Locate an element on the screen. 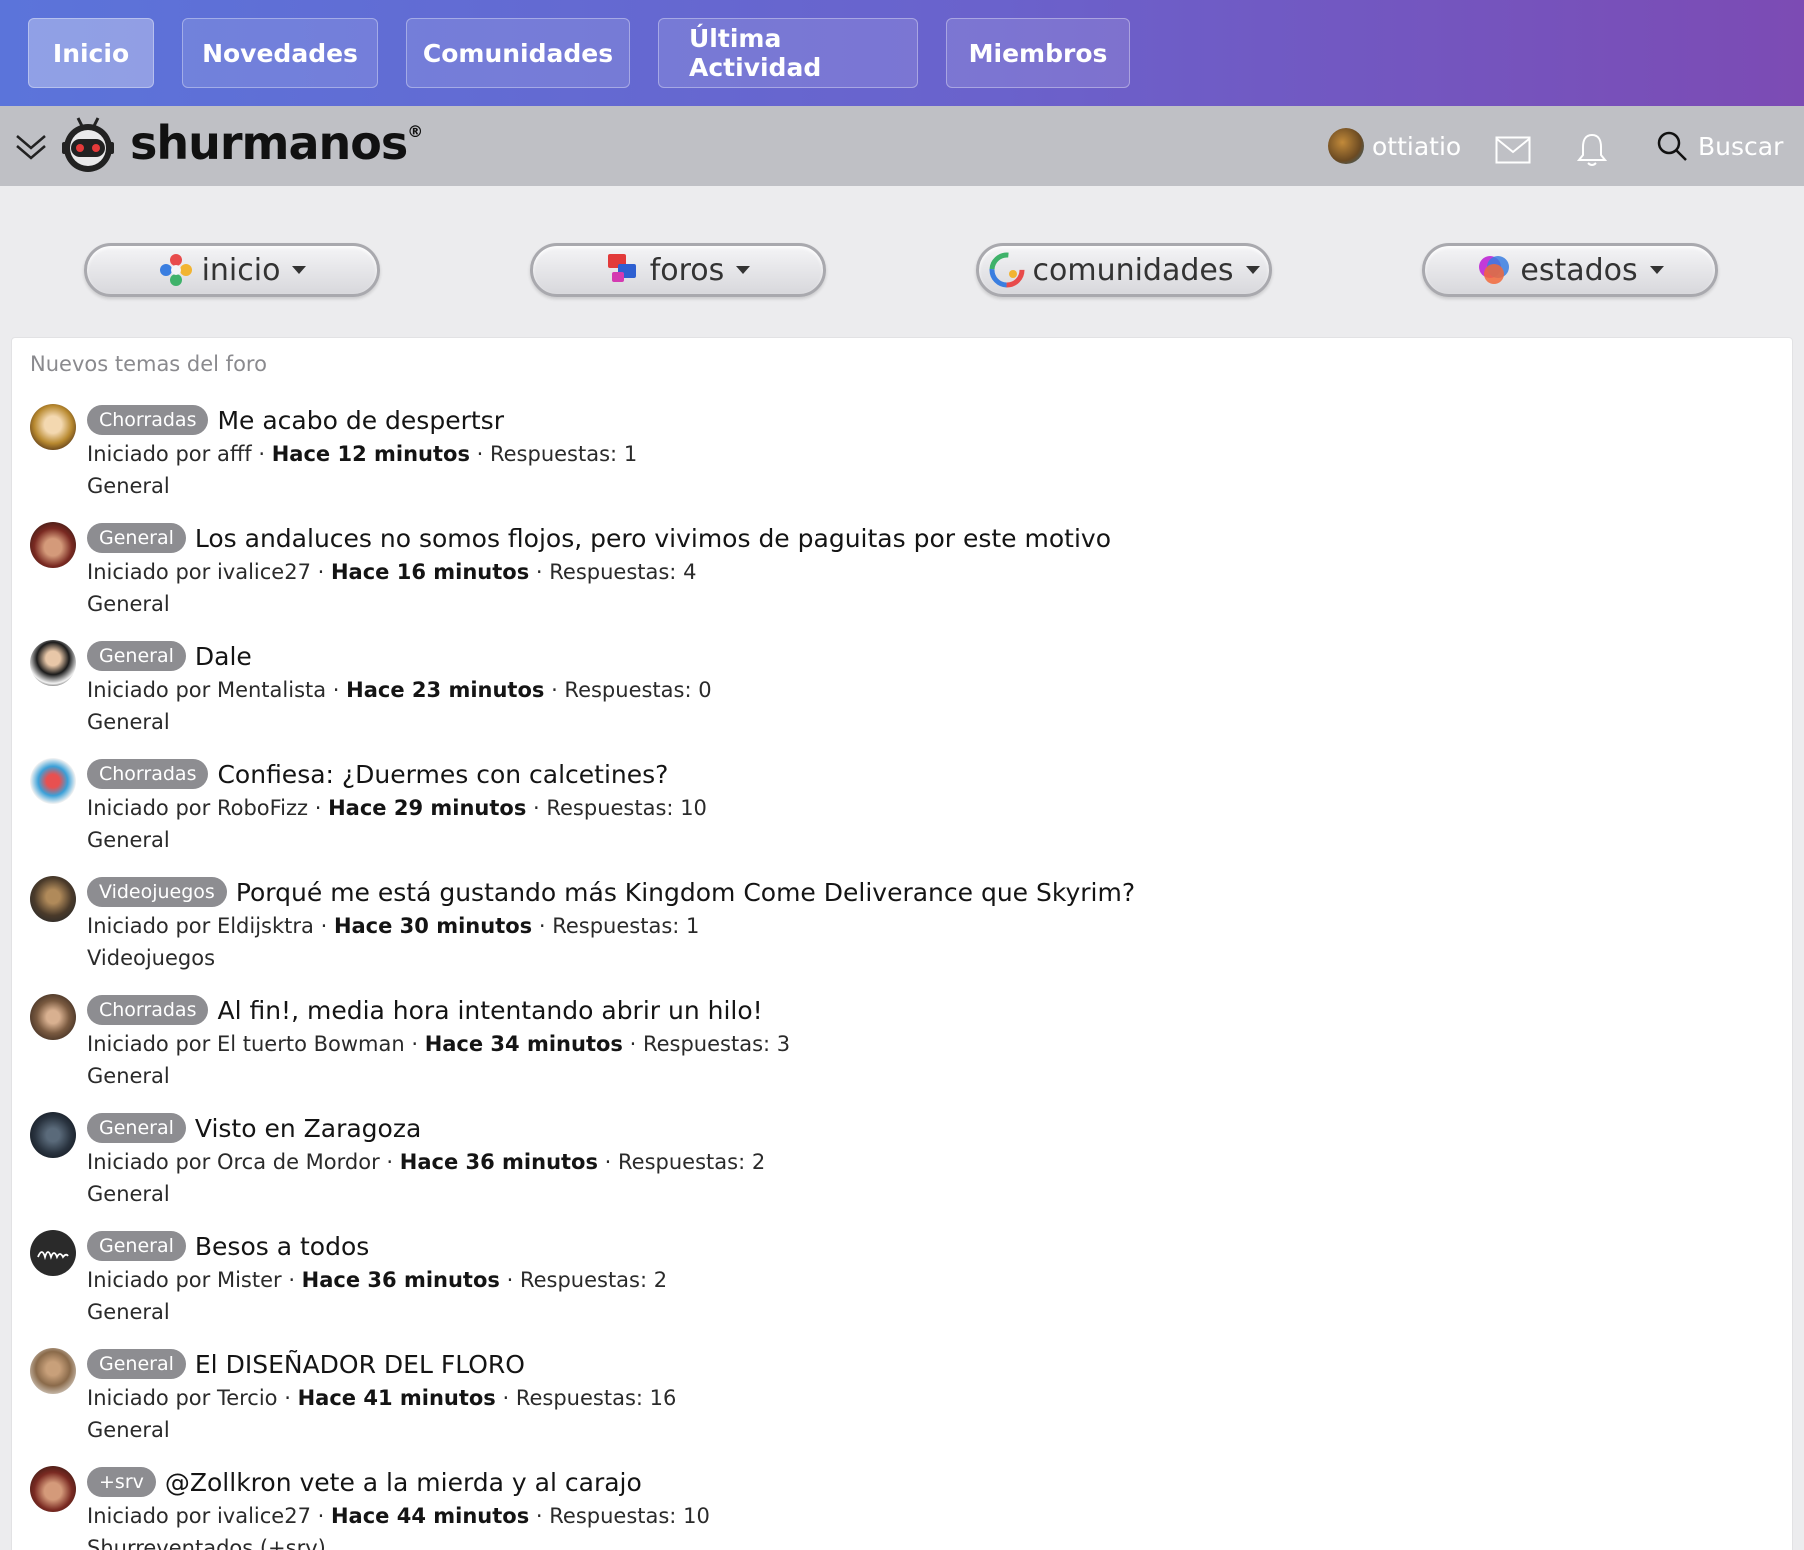 Image resolution: width=1804 pixels, height=1550 pixels. author-link: Mentalista is located at coordinates (271, 690).